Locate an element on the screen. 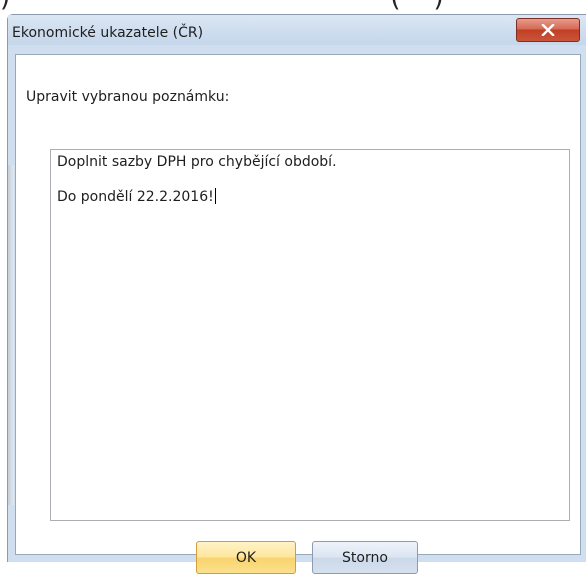 This screenshot has height=574, width=586. ok-button: OK is located at coordinates (246, 557).